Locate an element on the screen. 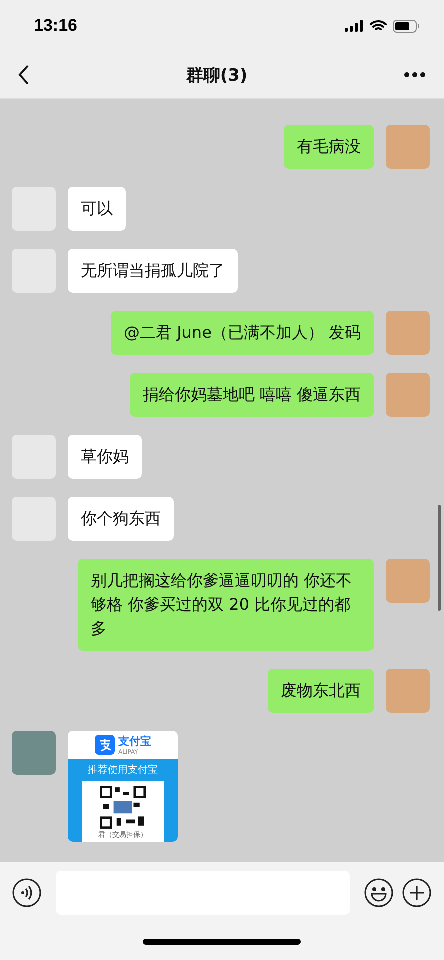 Image resolution: width=444 pixels, height=960 pixels. qr-code-drawing is located at coordinates (123, 807).